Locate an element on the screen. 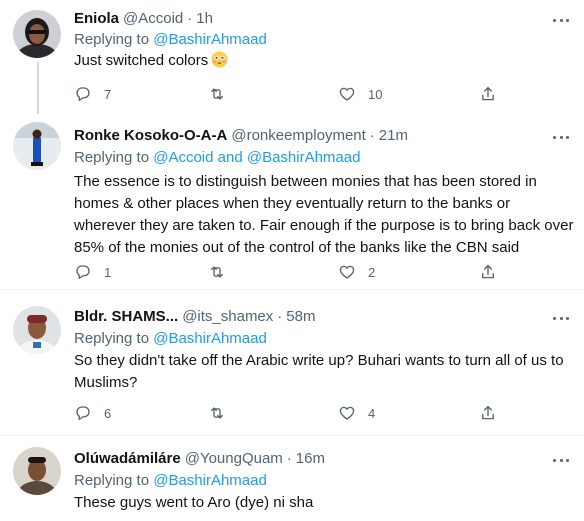  tweet-header: Olúwadámiláre @YoungQuam · 16m is located at coordinates (199, 459).